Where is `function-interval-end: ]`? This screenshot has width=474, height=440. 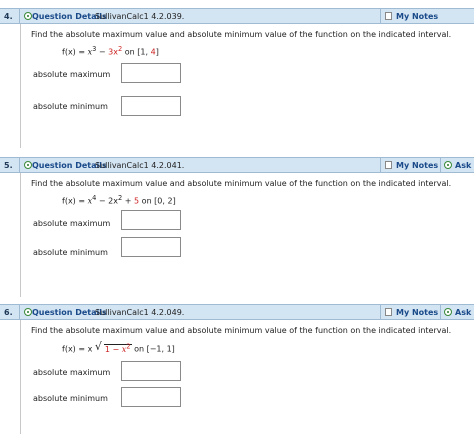 function-interval-end: ] is located at coordinates (157, 52).